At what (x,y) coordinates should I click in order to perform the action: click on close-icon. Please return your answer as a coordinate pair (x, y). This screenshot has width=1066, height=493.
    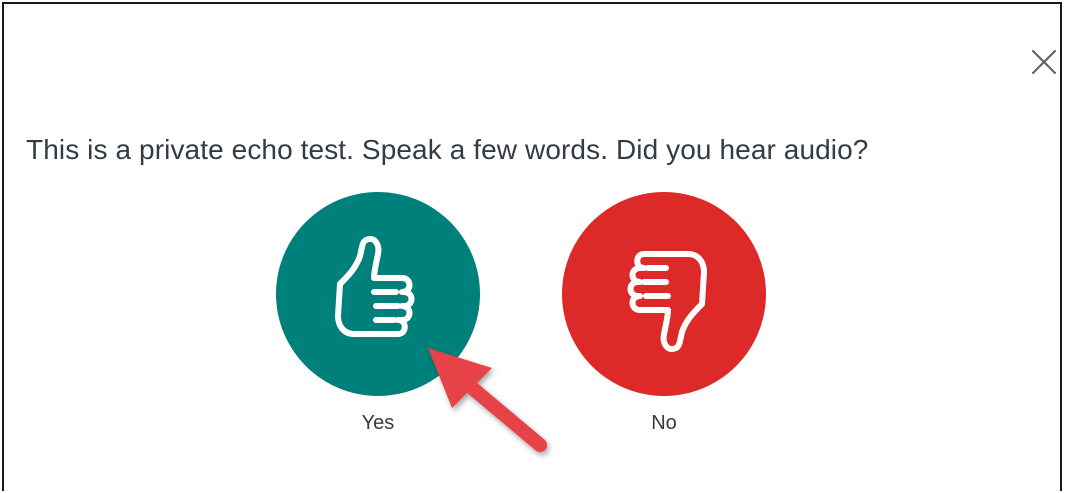
    Looking at the image, I should click on (1044, 62).